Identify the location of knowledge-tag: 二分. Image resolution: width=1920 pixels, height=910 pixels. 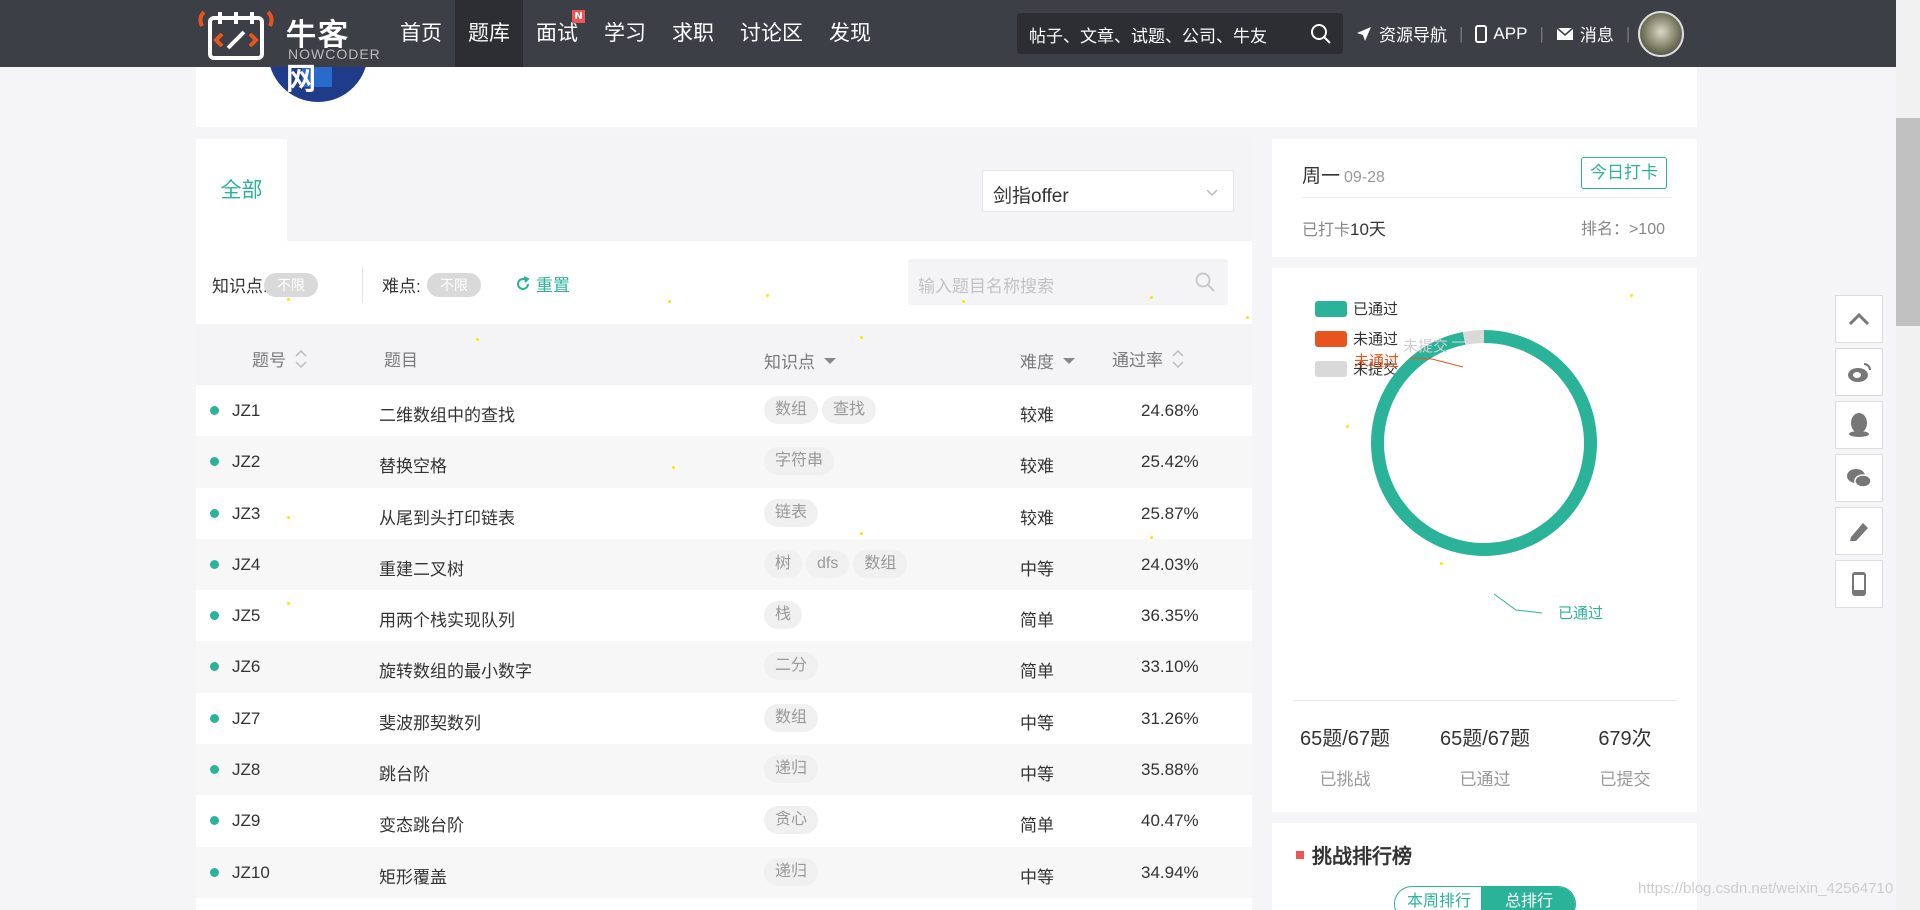
(791, 666).